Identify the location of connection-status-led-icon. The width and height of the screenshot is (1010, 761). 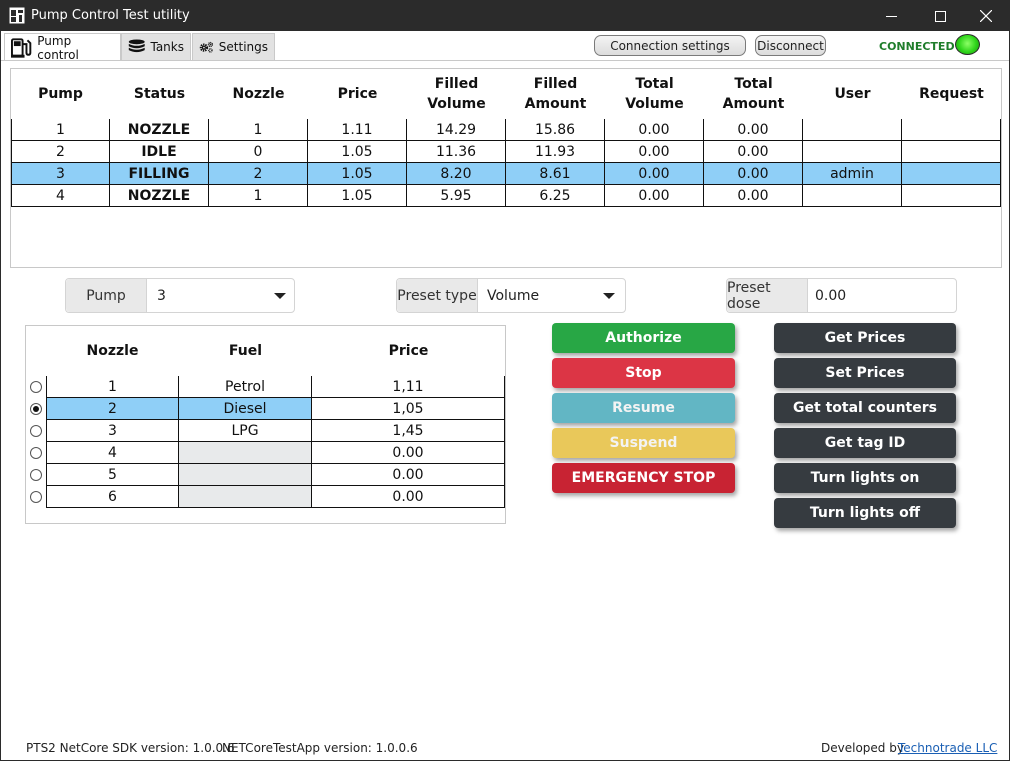
(967, 44).